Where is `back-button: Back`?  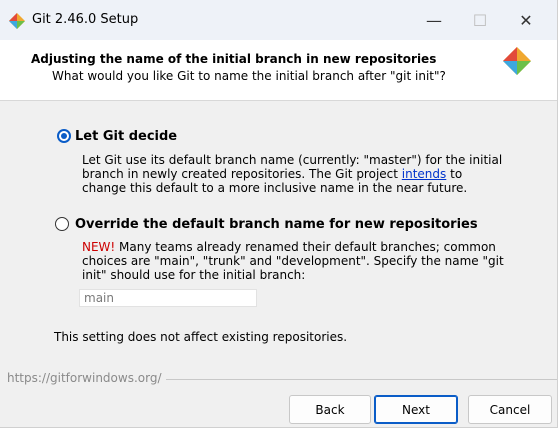 back-button: Back is located at coordinates (330, 409).